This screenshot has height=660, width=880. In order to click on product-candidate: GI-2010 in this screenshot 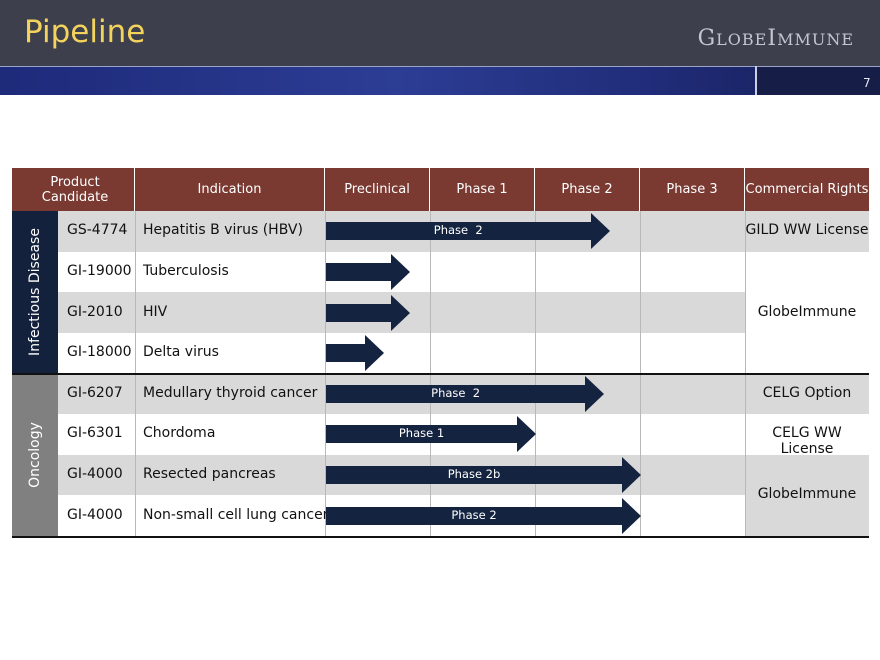, I will do `click(95, 311)`.